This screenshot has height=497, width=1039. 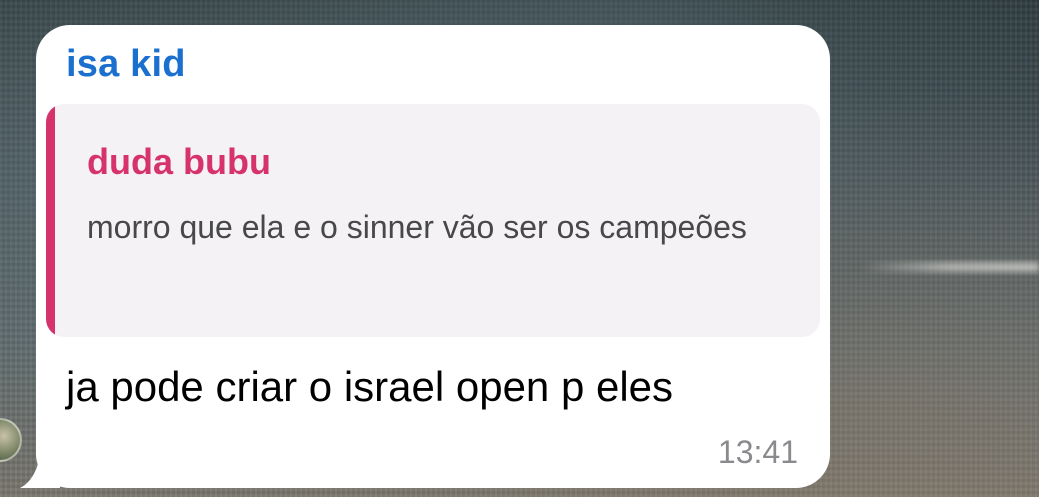 What do you see at coordinates (50, 220) in the screenshot?
I see `reply-accent-bar` at bounding box center [50, 220].